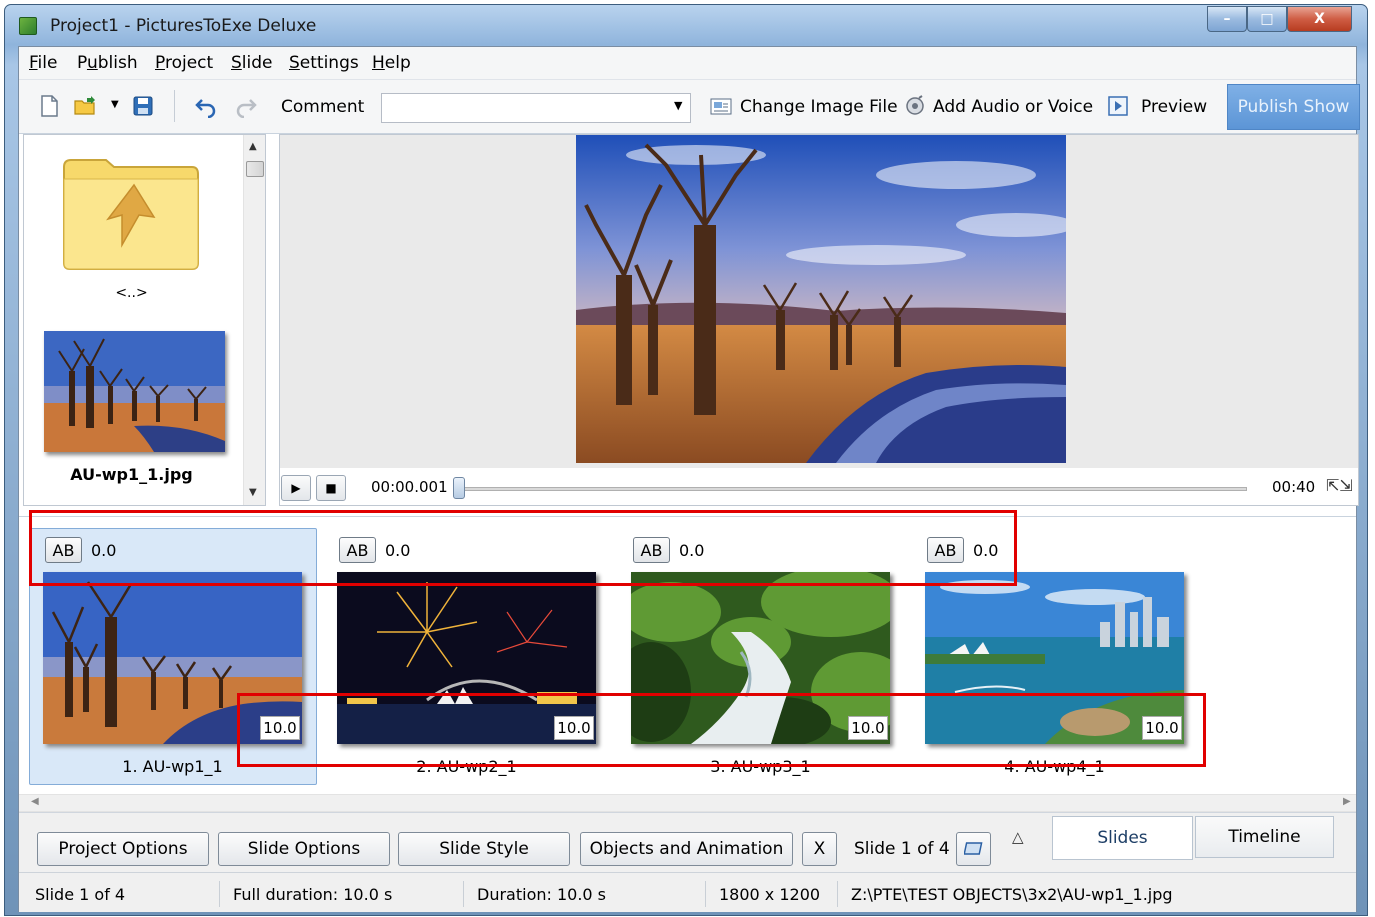 The height and width of the screenshot is (917, 1375). What do you see at coordinates (821, 299) in the screenshot?
I see `preview-image` at bounding box center [821, 299].